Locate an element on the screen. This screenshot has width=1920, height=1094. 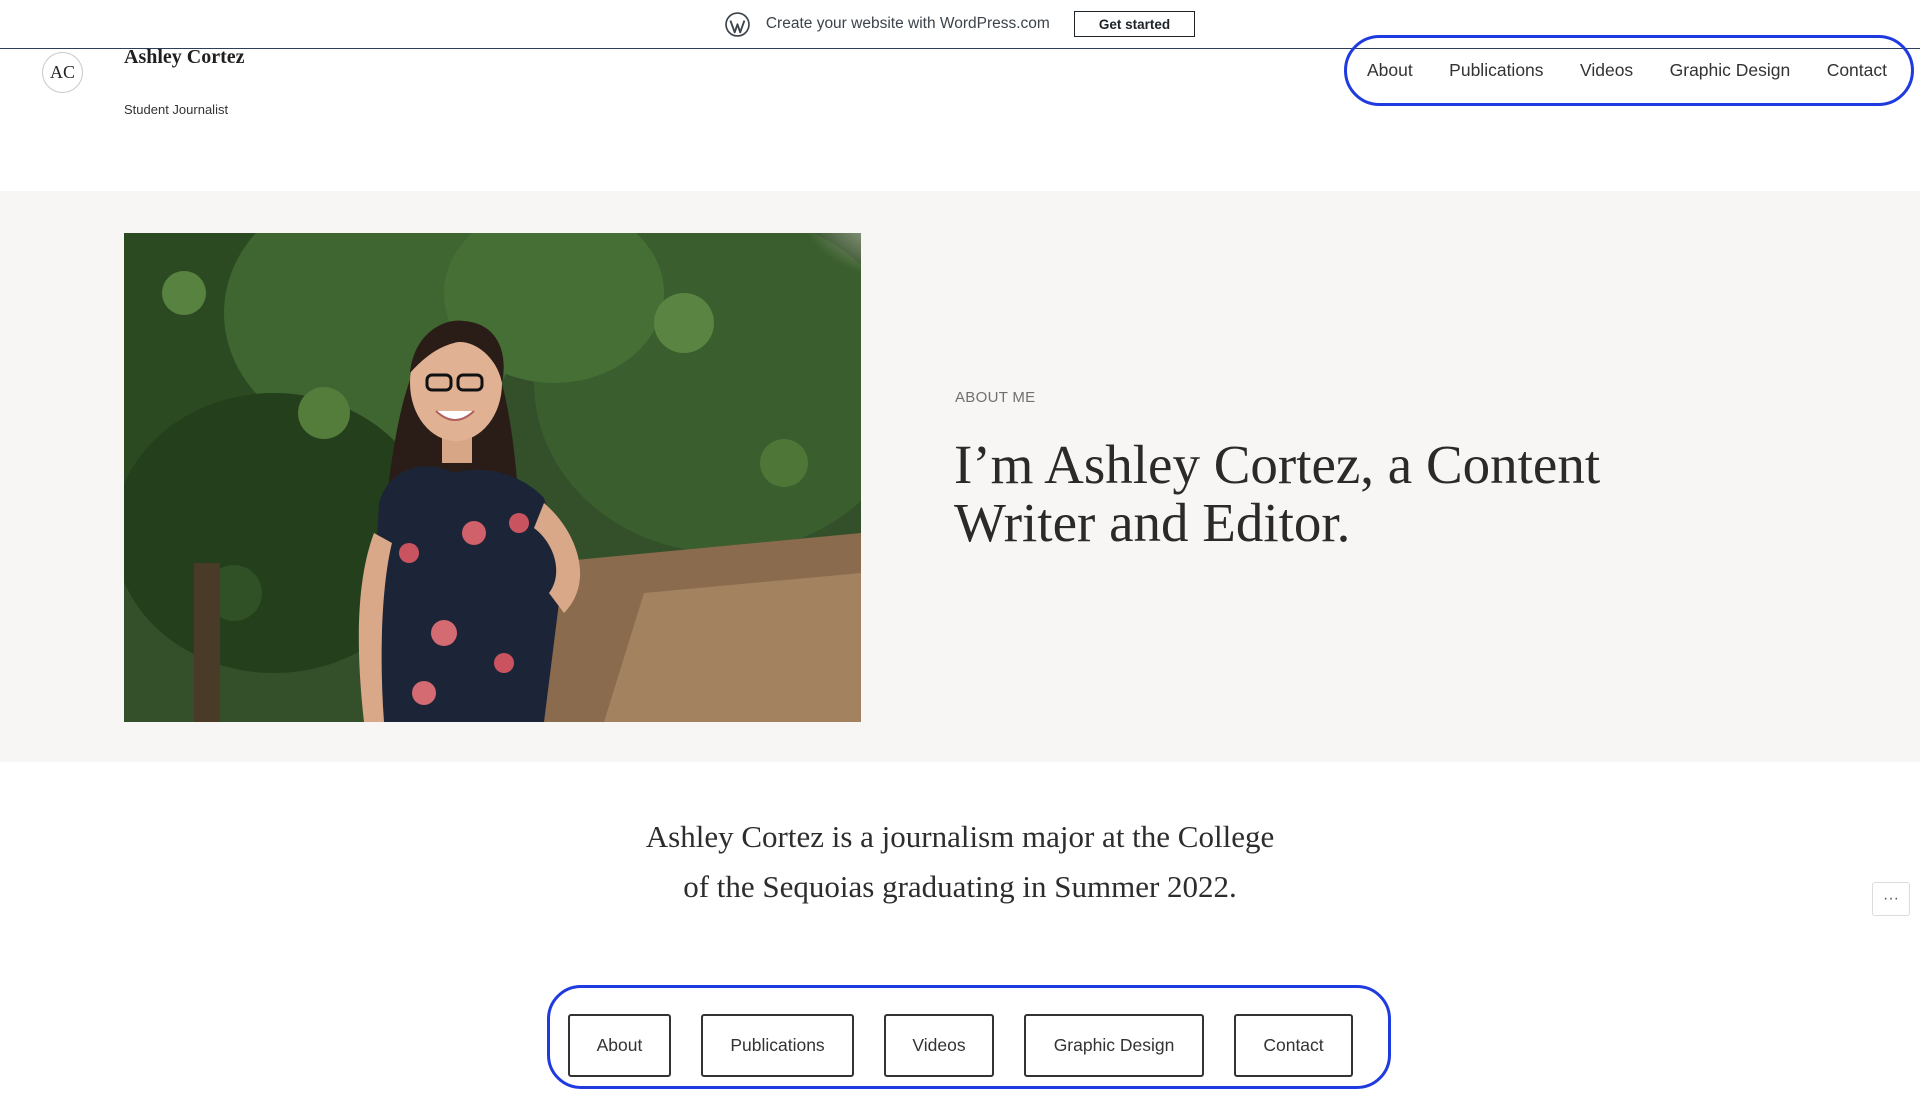
contact-button: Contact is located at coordinates (1293, 1045).